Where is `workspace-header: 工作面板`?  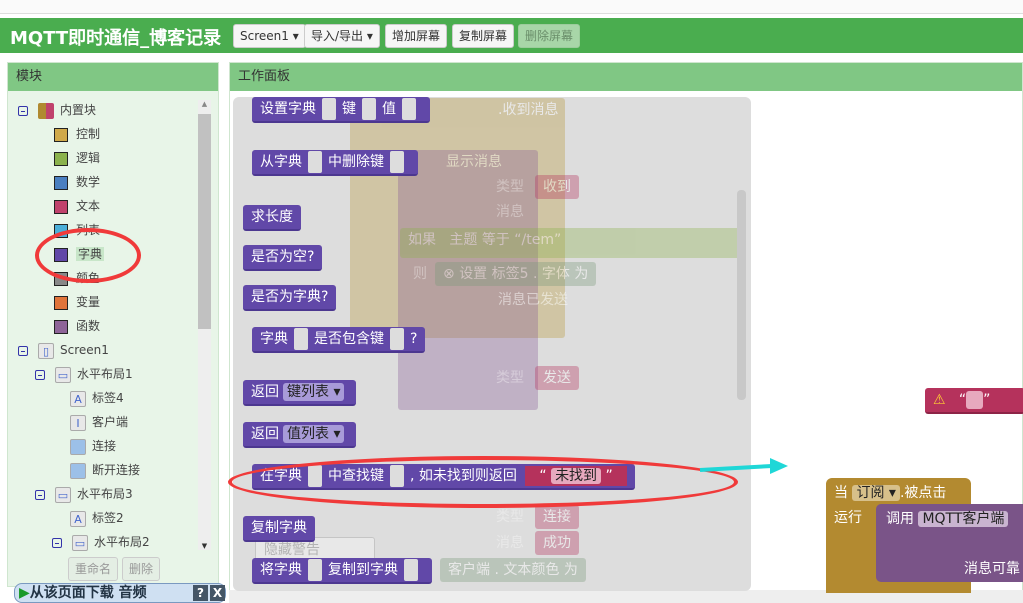 workspace-header: 工作面板 is located at coordinates (626, 77).